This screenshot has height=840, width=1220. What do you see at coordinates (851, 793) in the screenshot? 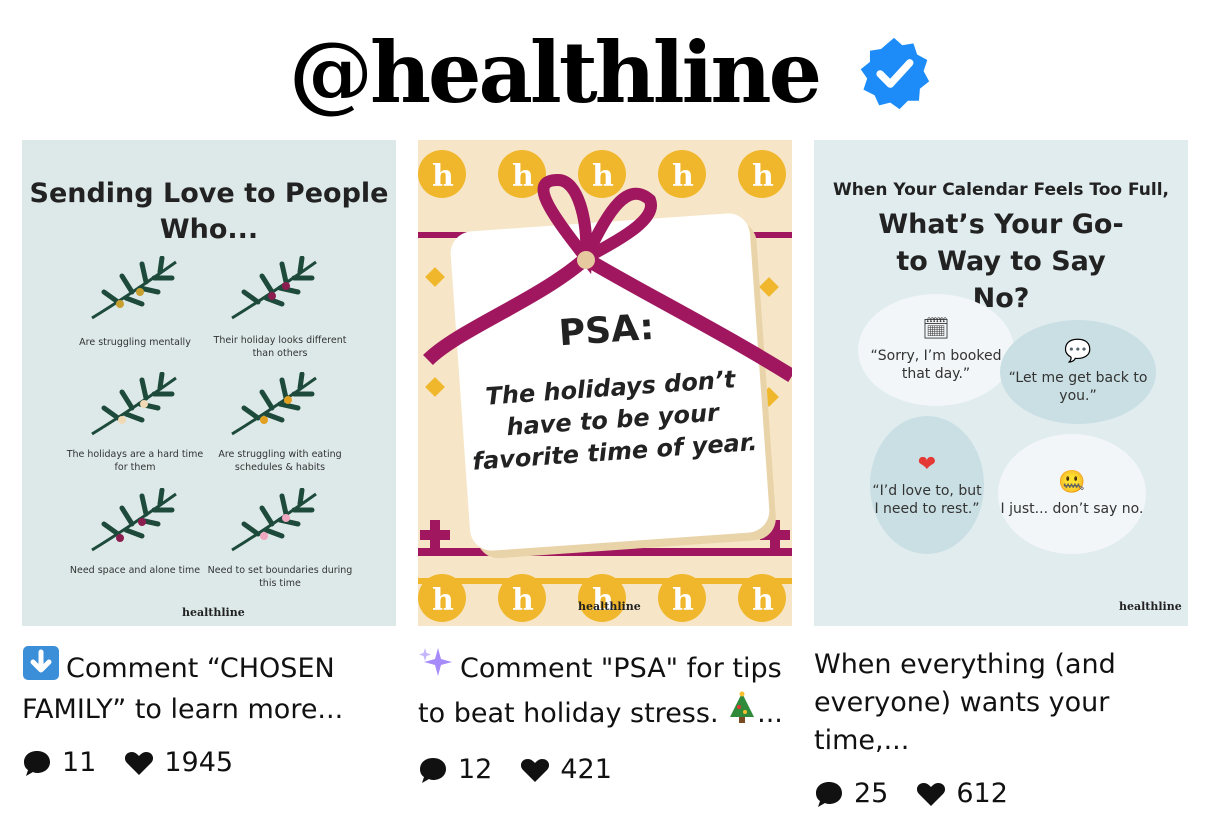
I see `comment-count: 25` at bounding box center [851, 793].